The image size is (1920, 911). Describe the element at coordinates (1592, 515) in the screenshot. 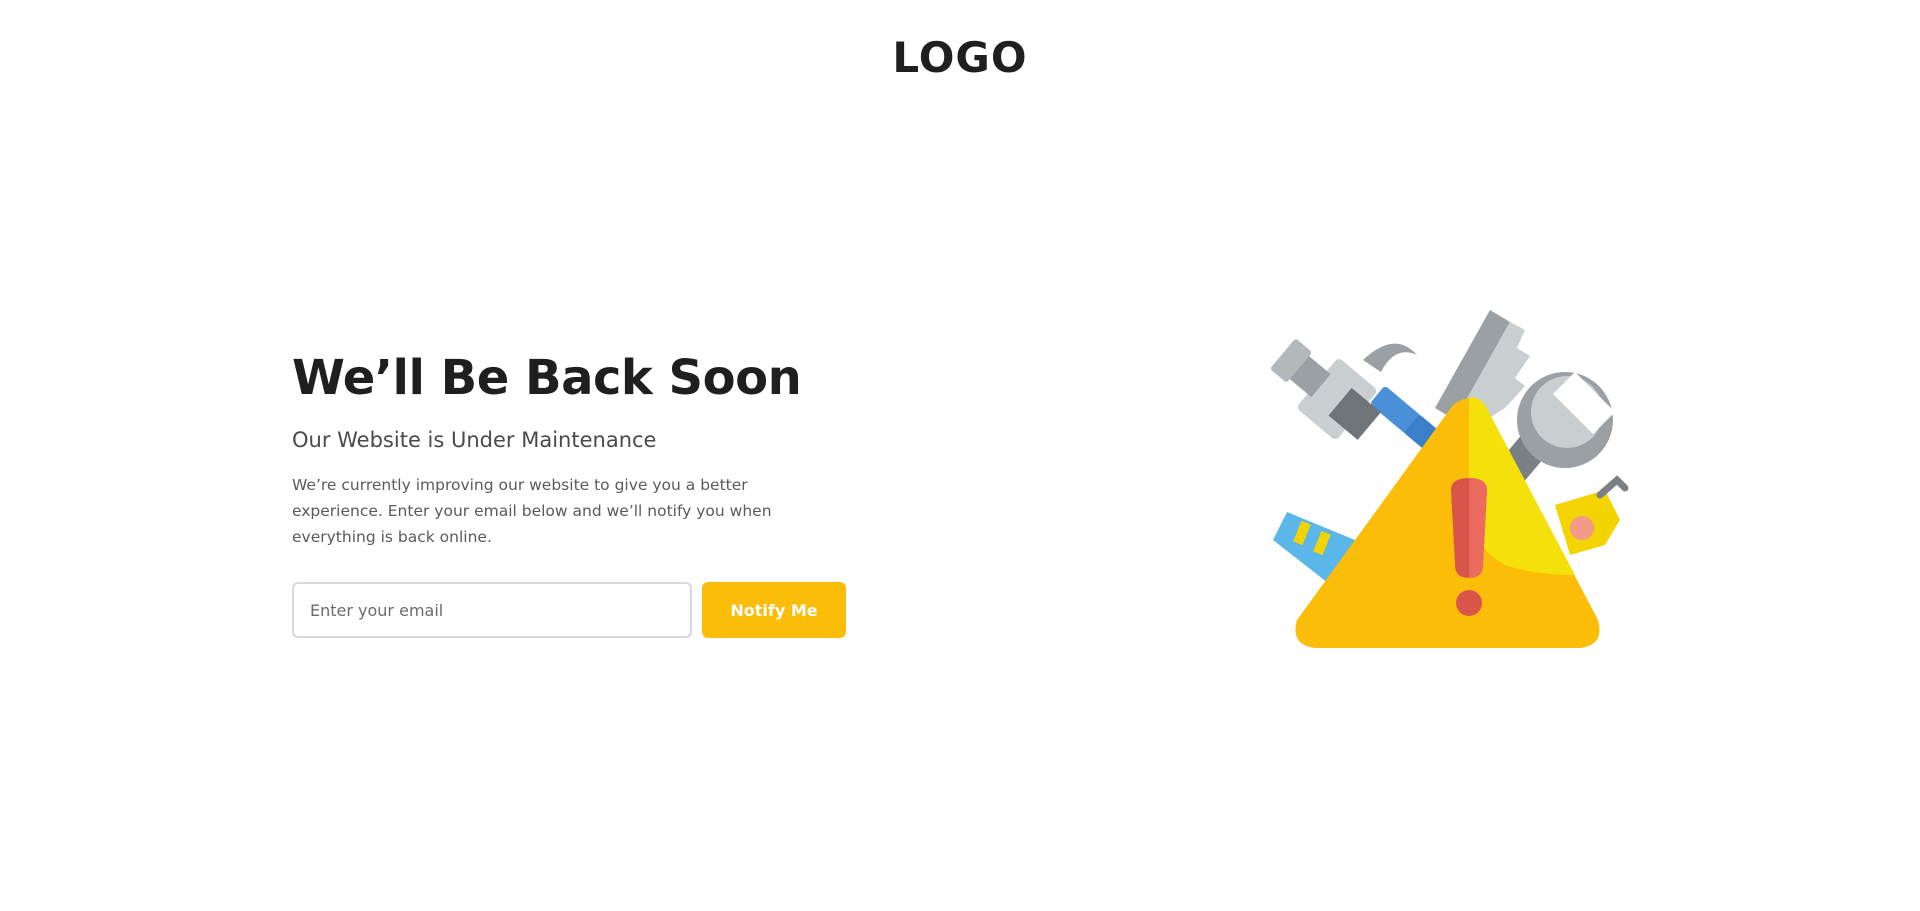

I see `tube-icon` at that location.